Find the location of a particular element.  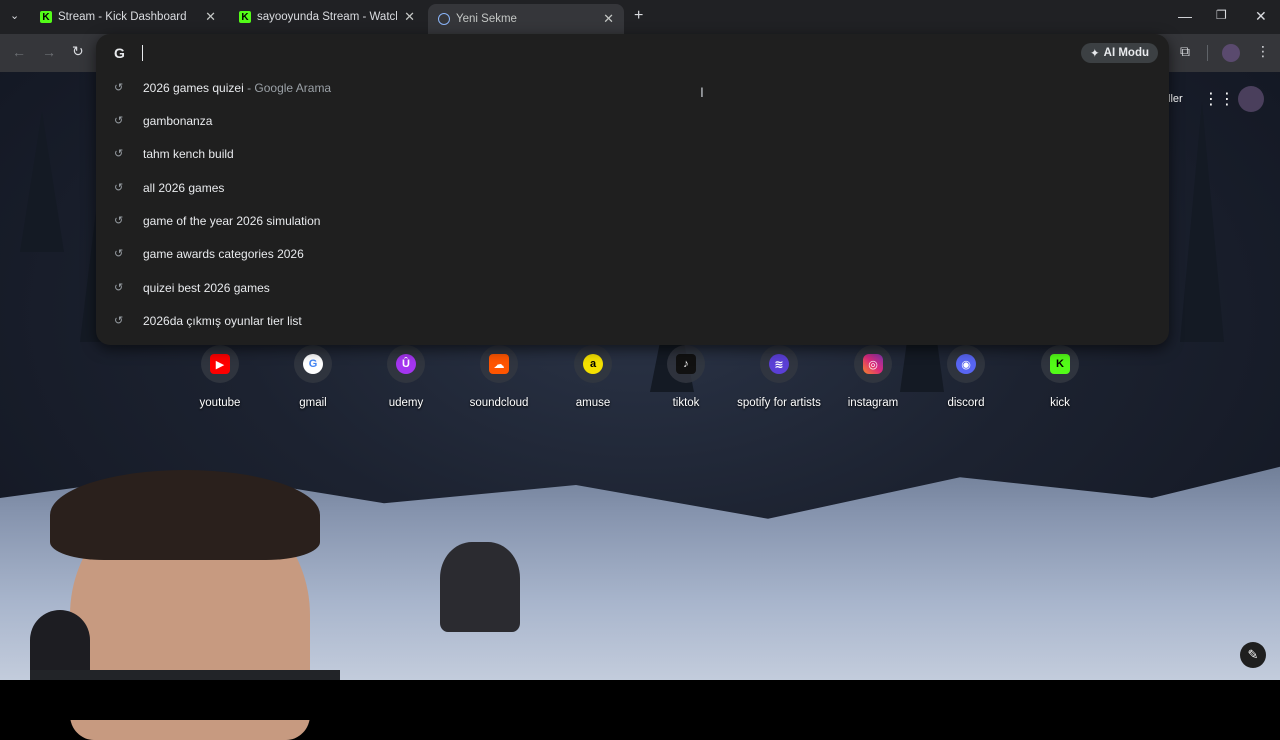

tab-kick-dashboard: K Stream - Kick Dashboard ✕ is located at coordinates (128, 17).